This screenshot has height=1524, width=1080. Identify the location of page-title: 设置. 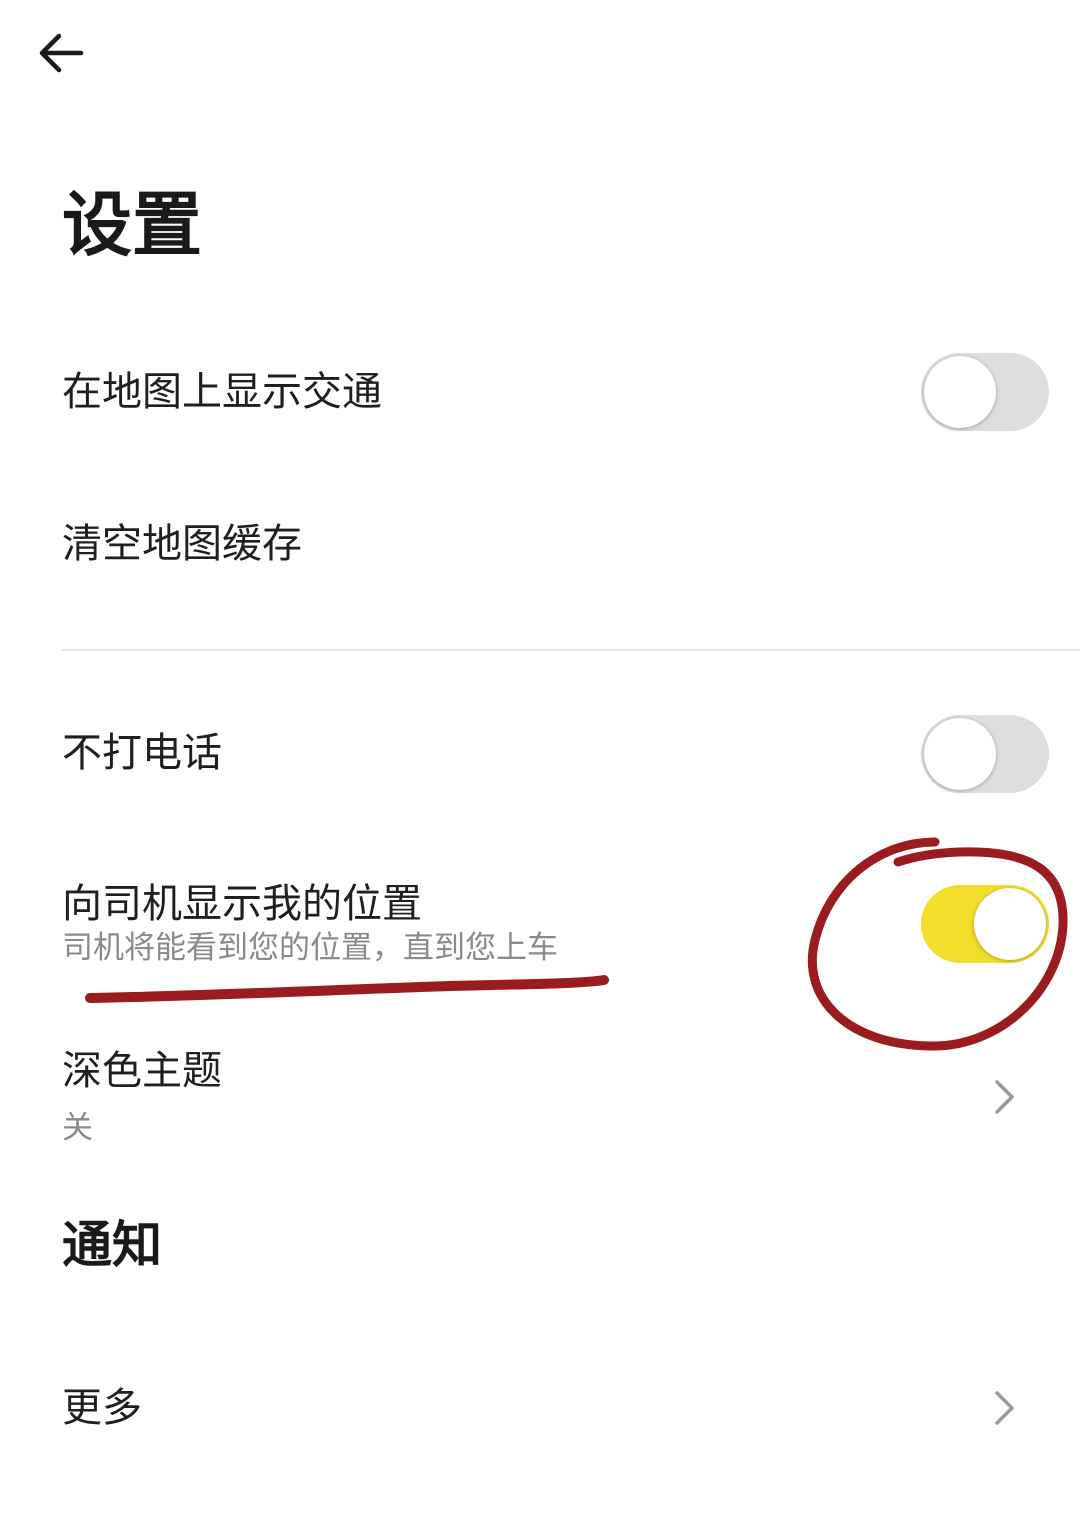
(132, 225).